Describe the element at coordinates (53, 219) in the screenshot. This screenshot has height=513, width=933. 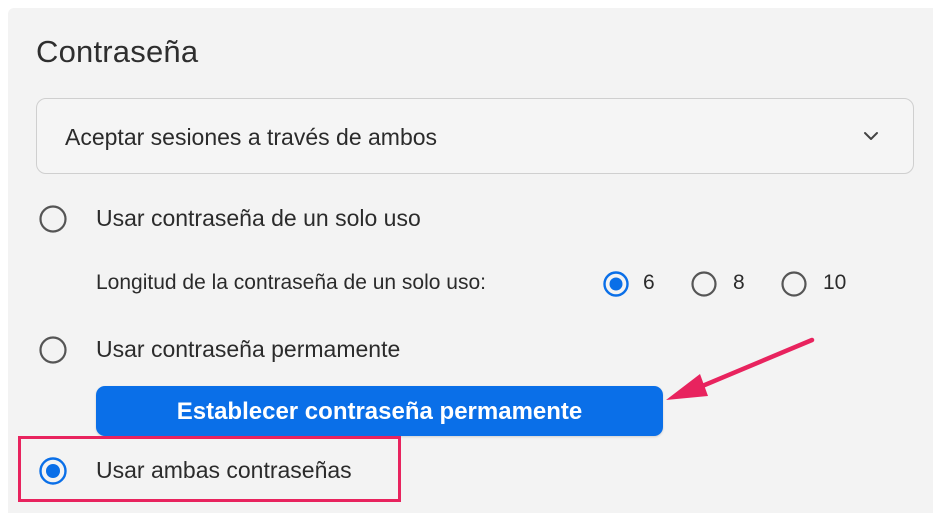
I see `radio-one-time-password` at that location.